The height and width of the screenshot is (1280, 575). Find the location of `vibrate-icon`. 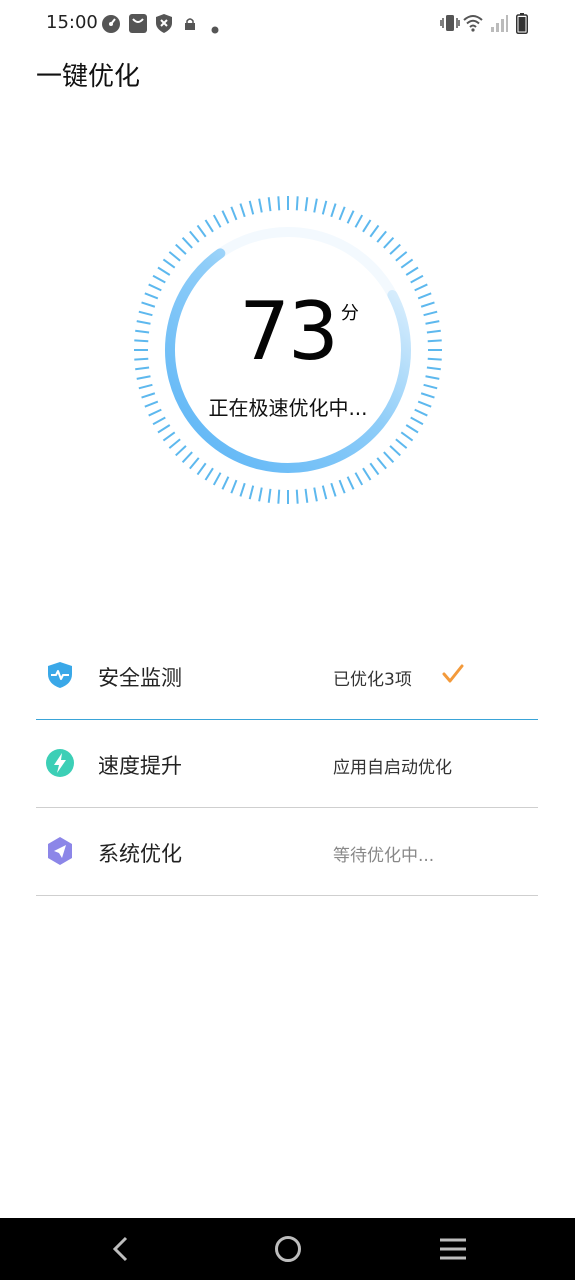

vibrate-icon is located at coordinates (450, 25).